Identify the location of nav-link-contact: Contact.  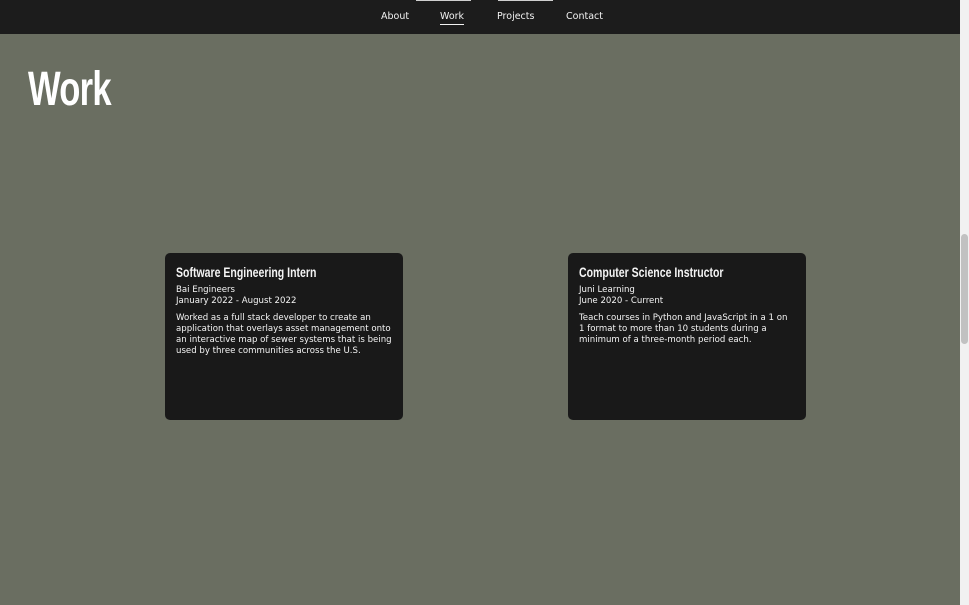
(584, 17).